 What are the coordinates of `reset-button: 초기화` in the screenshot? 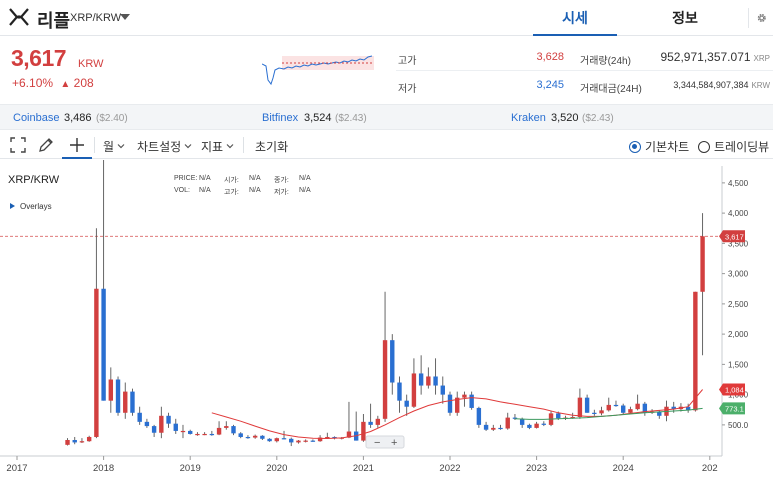 It's located at (271, 146).